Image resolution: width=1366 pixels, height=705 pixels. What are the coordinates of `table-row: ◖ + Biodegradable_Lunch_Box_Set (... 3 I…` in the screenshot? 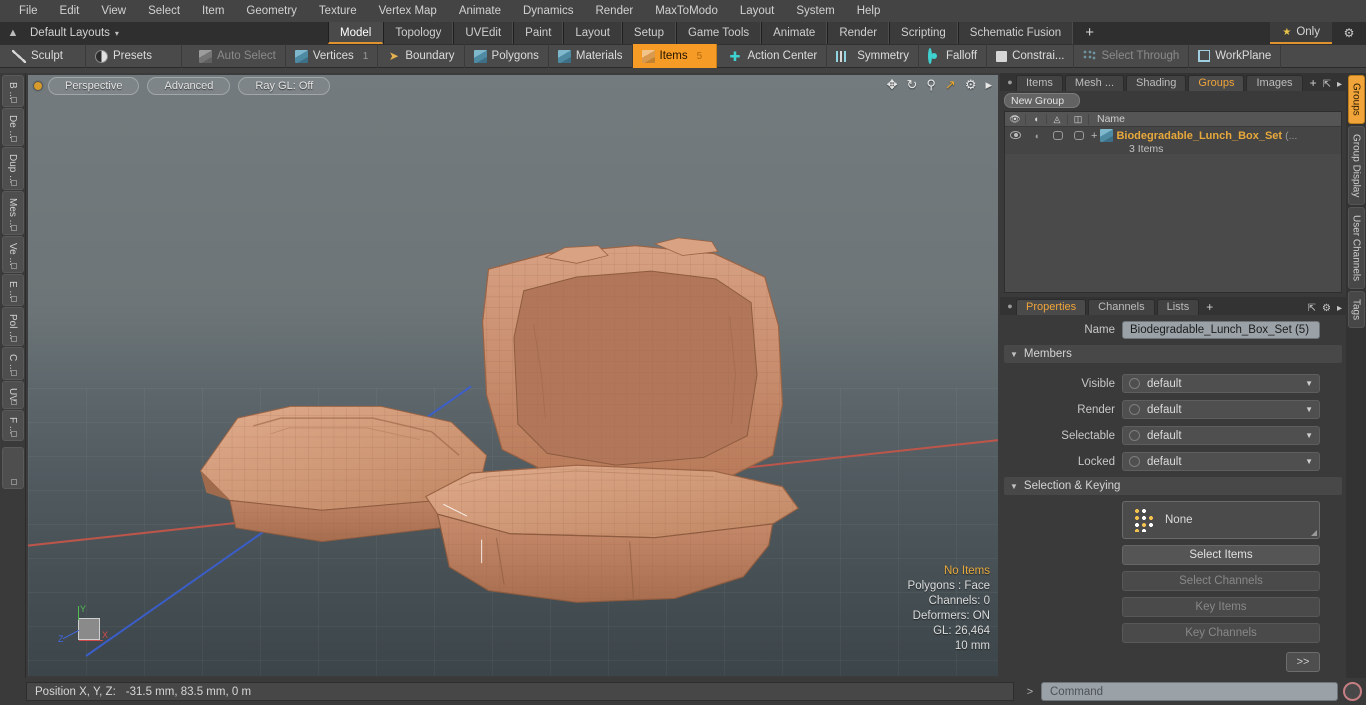 It's located at (1173, 141).